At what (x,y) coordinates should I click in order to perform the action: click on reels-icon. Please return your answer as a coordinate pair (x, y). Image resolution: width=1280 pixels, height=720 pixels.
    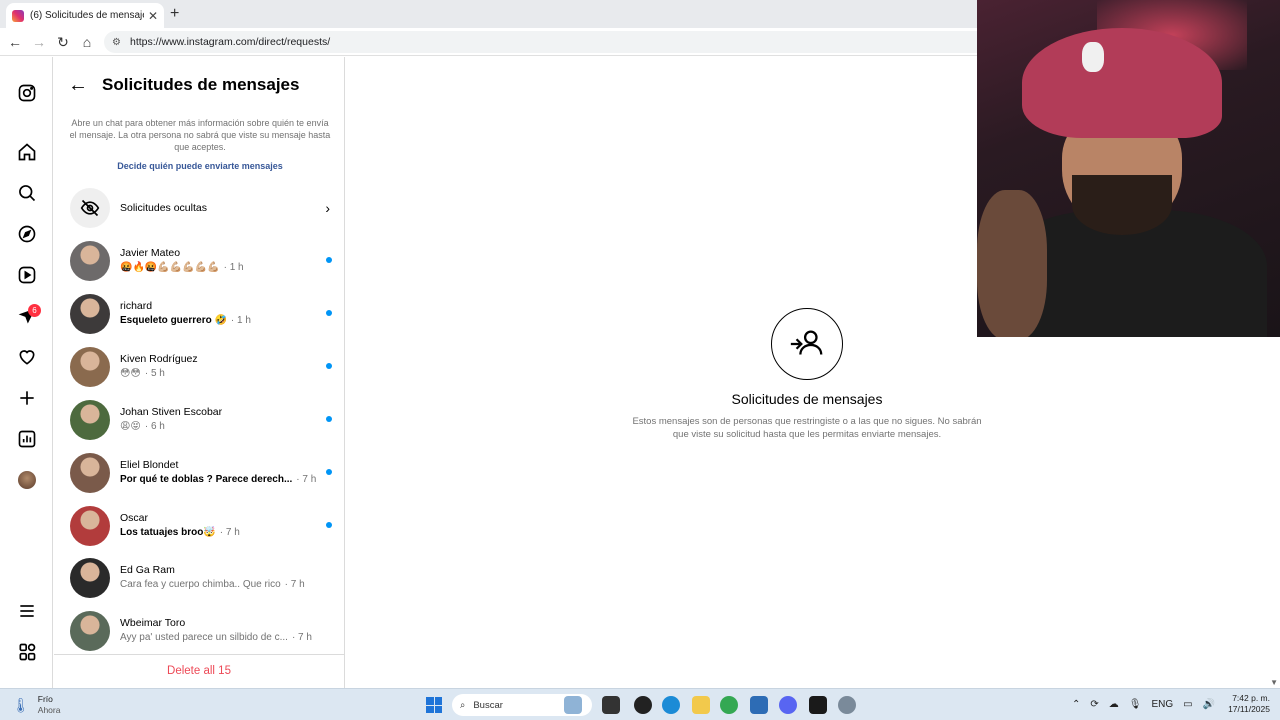
    Looking at the image, I should click on (27, 275).